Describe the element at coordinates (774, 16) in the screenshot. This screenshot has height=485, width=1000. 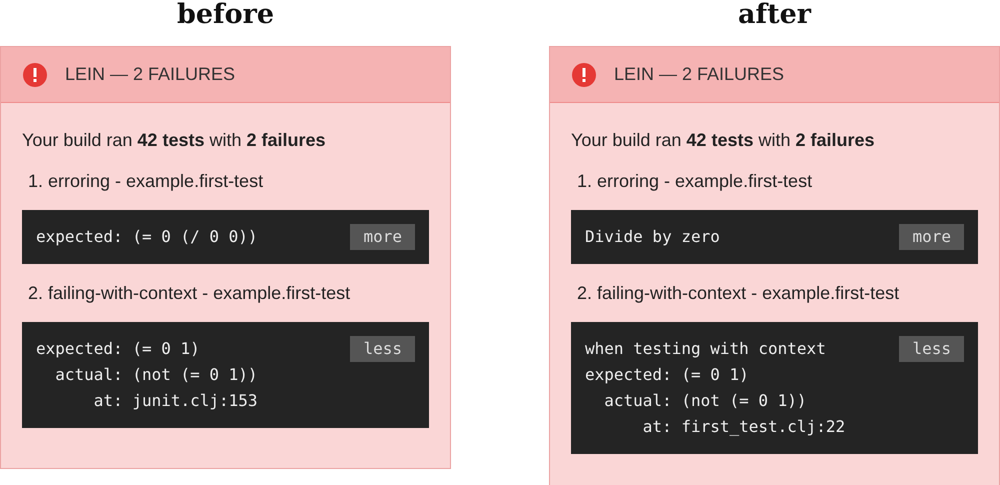
I see `panel-caption: after` at that location.